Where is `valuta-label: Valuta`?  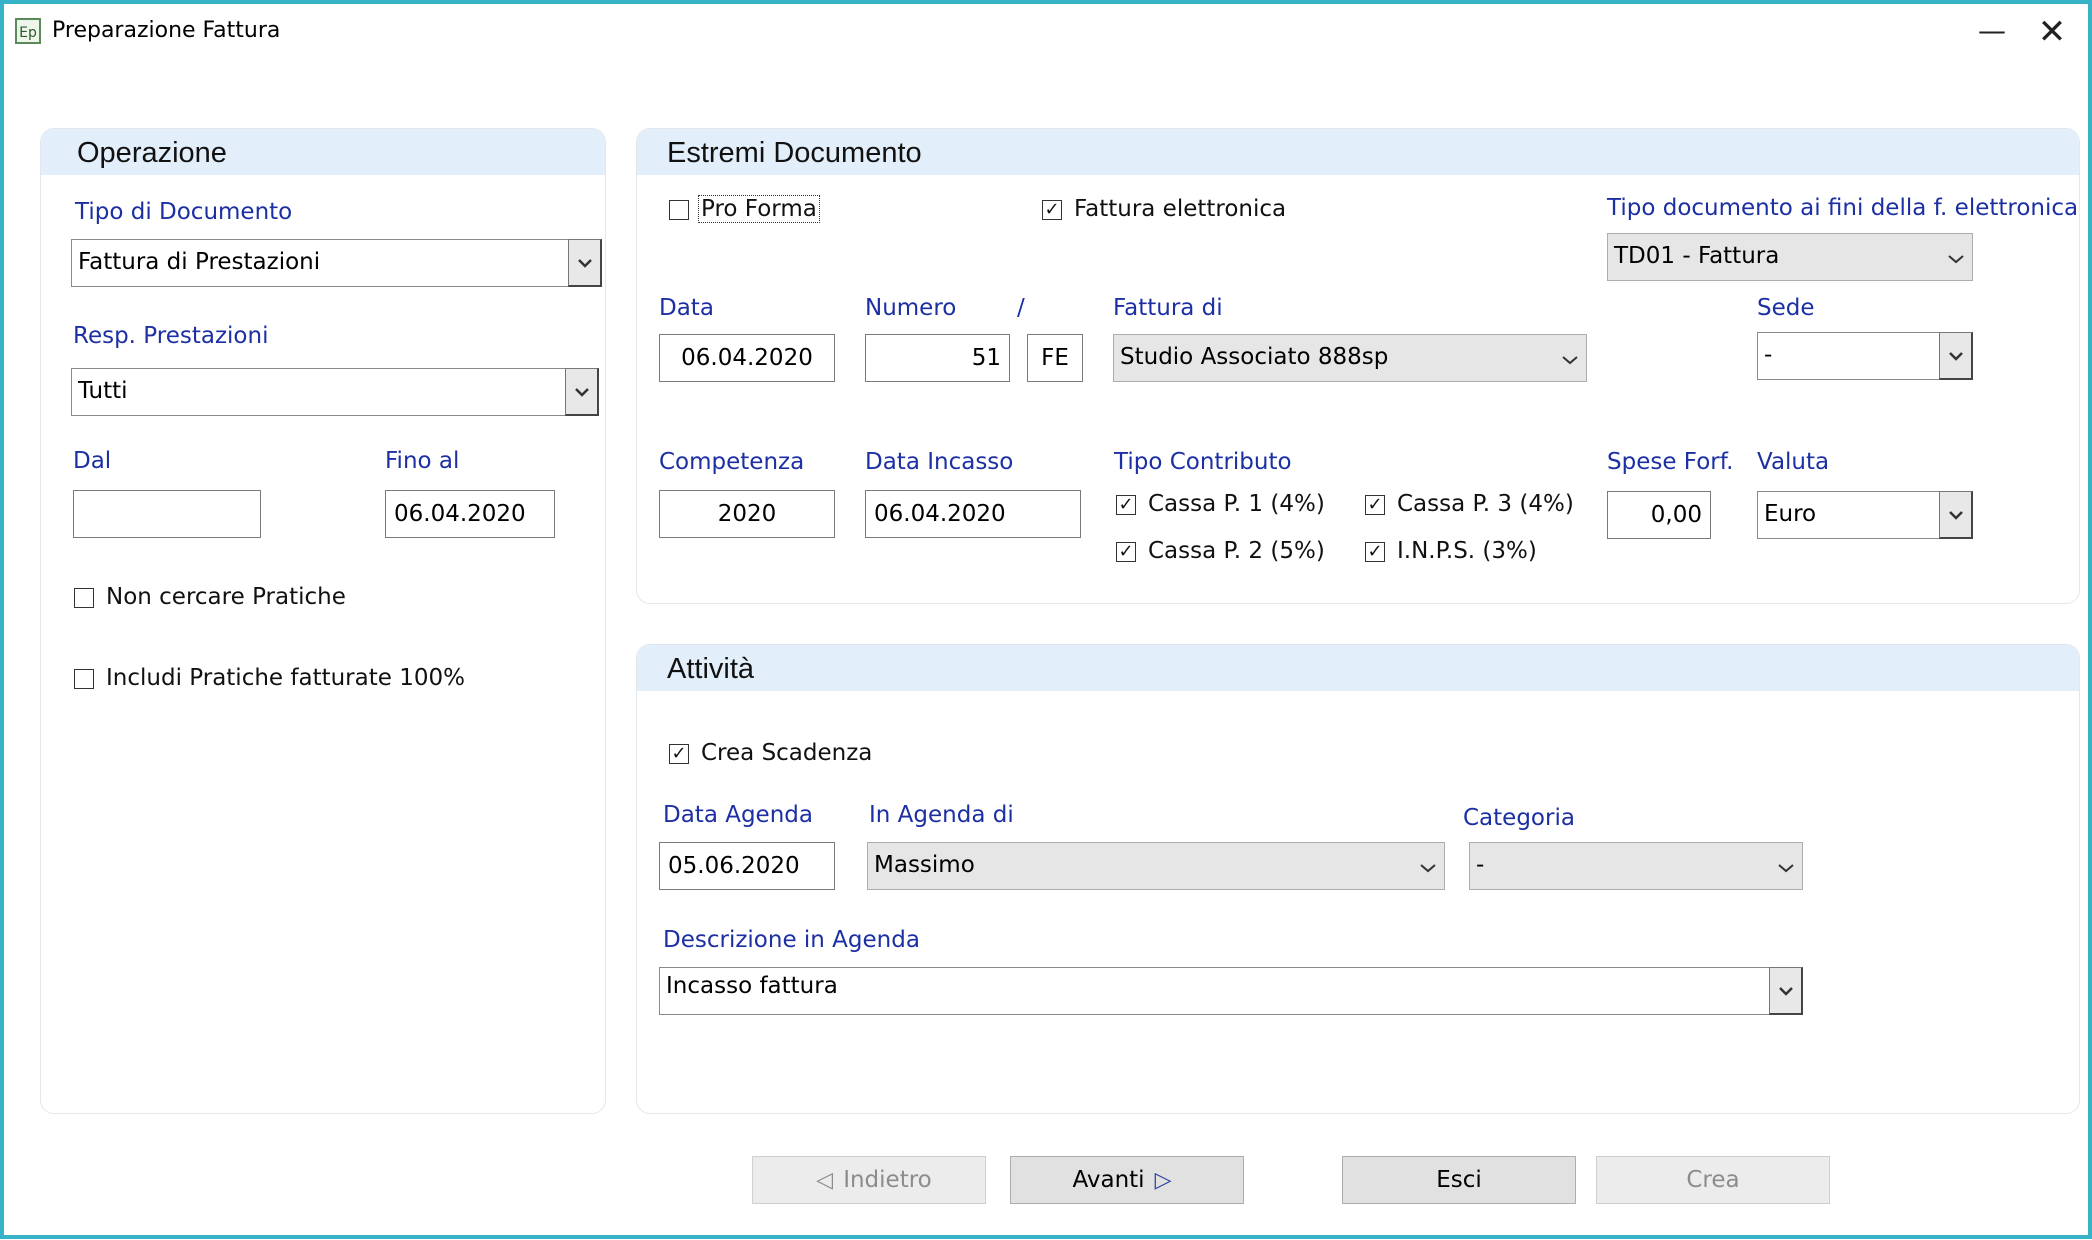
valuta-label: Valuta is located at coordinates (1793, 462).